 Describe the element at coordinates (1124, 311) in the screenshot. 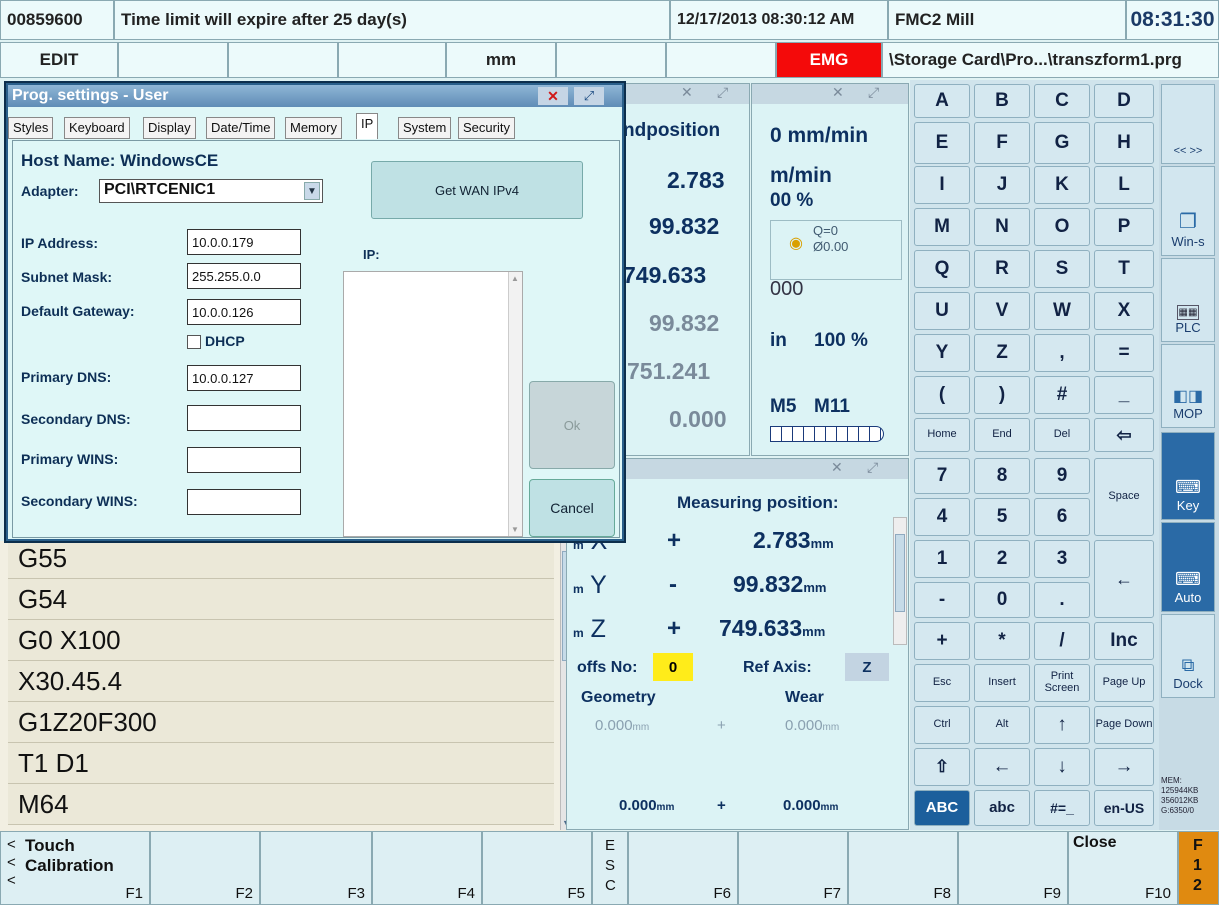

I see `key-x: X` at that location.